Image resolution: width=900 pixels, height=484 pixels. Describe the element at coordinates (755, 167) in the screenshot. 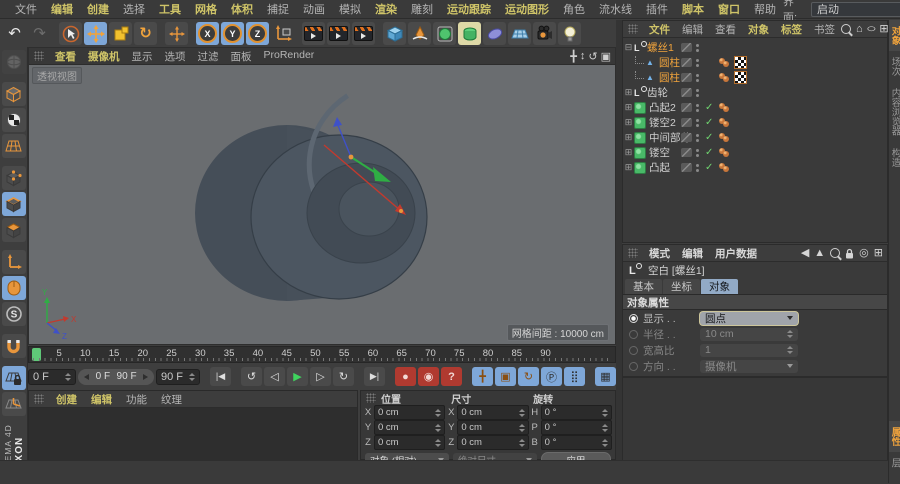

I see `object-row: ⊞ 凸起 ✓` at that location.